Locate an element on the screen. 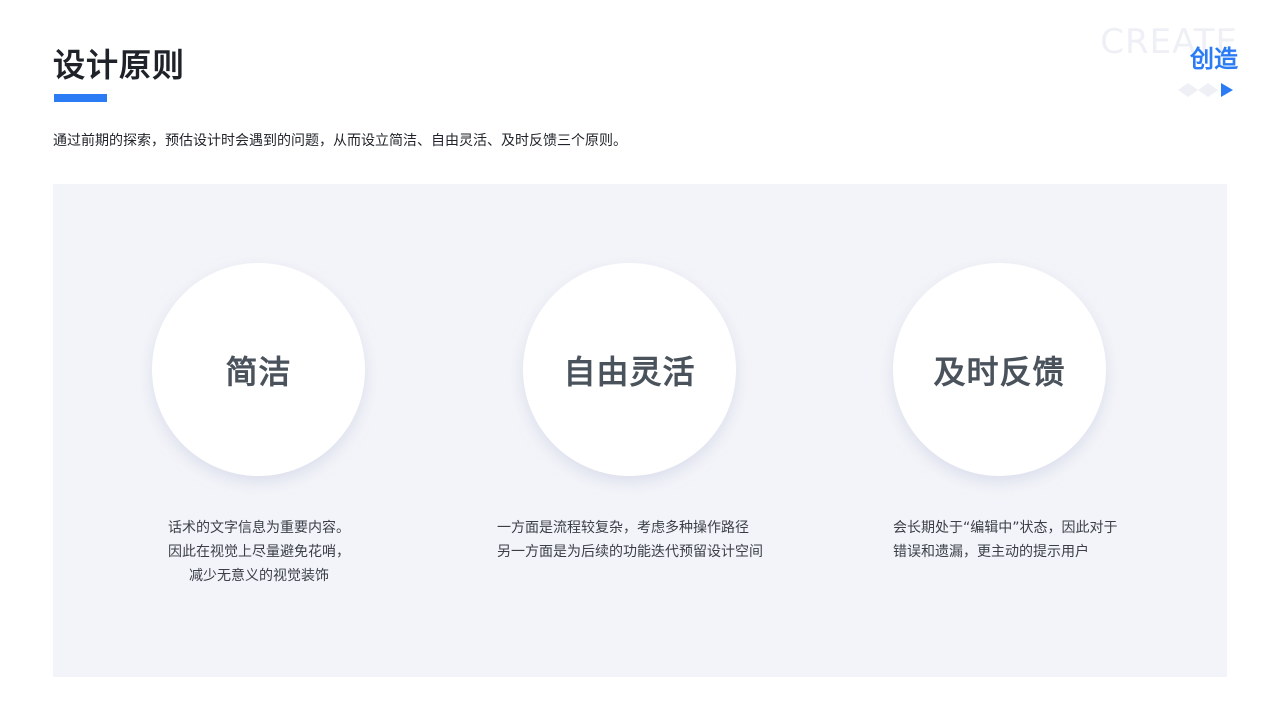 The image size is (1280, 720). description-line: 减少无意义的视觉装饰 is located at coordinates (259, 576).